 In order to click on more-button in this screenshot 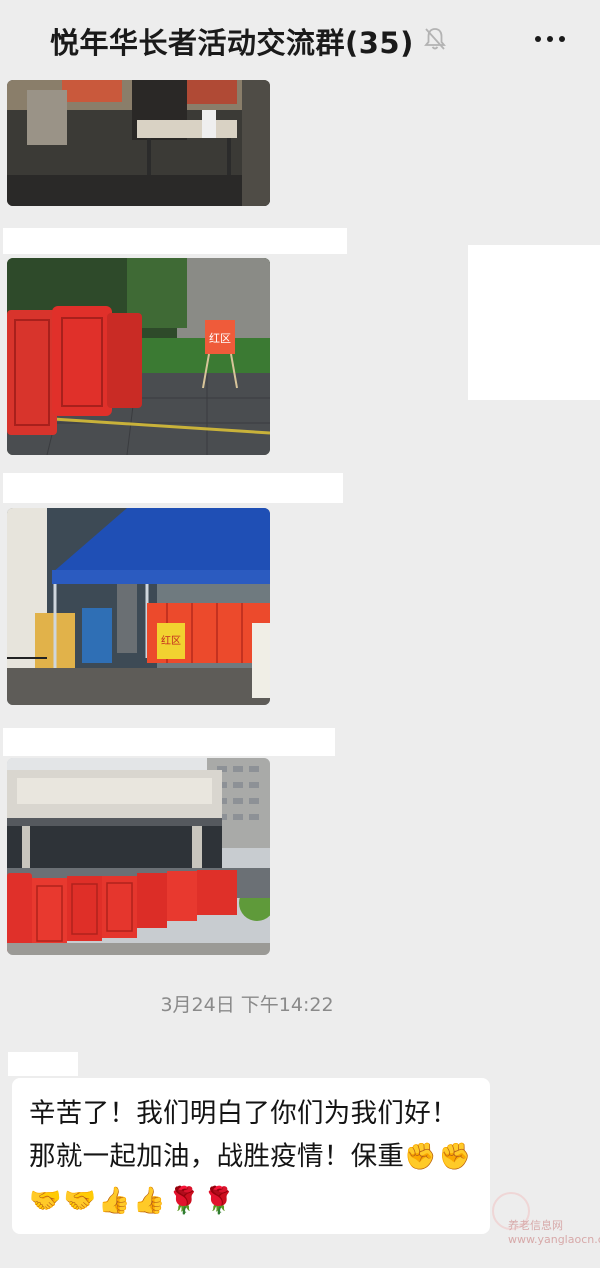, I will do `click(550, 38)`.